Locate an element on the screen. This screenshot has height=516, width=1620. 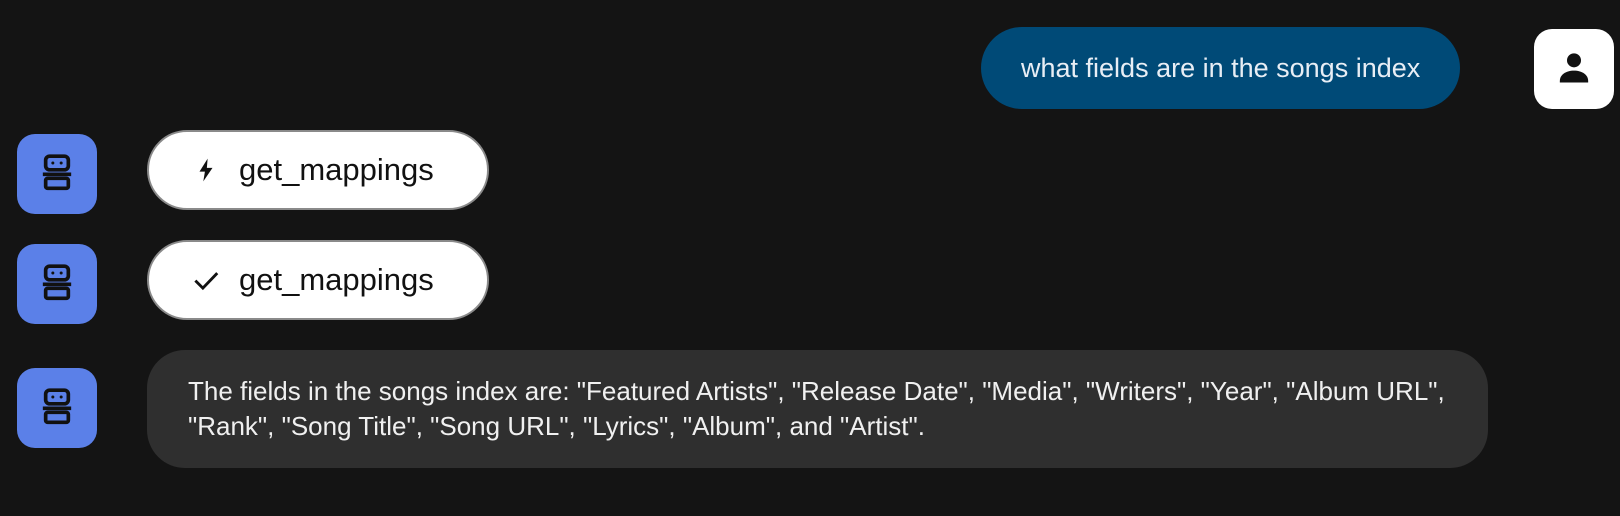
bolt-icon is located at coordinates (206, 170).